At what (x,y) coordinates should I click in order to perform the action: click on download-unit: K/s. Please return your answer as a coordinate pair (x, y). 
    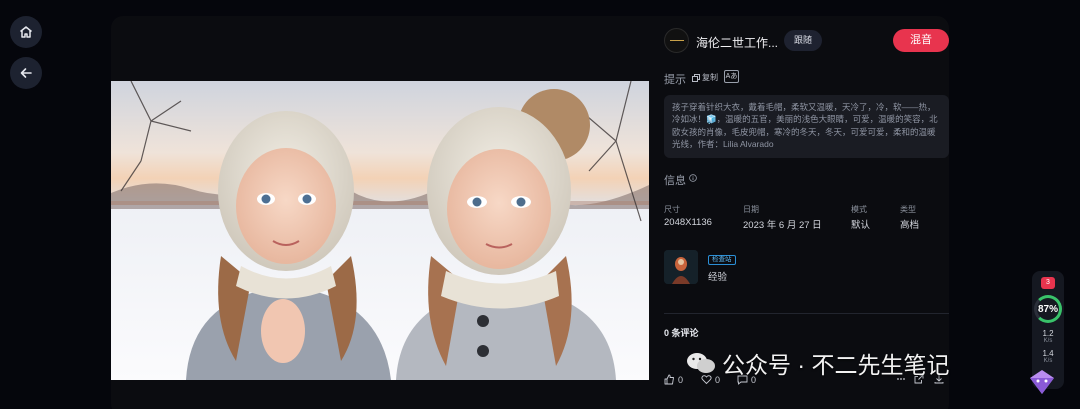
    Looking at the image, I should click on (1048, 361).